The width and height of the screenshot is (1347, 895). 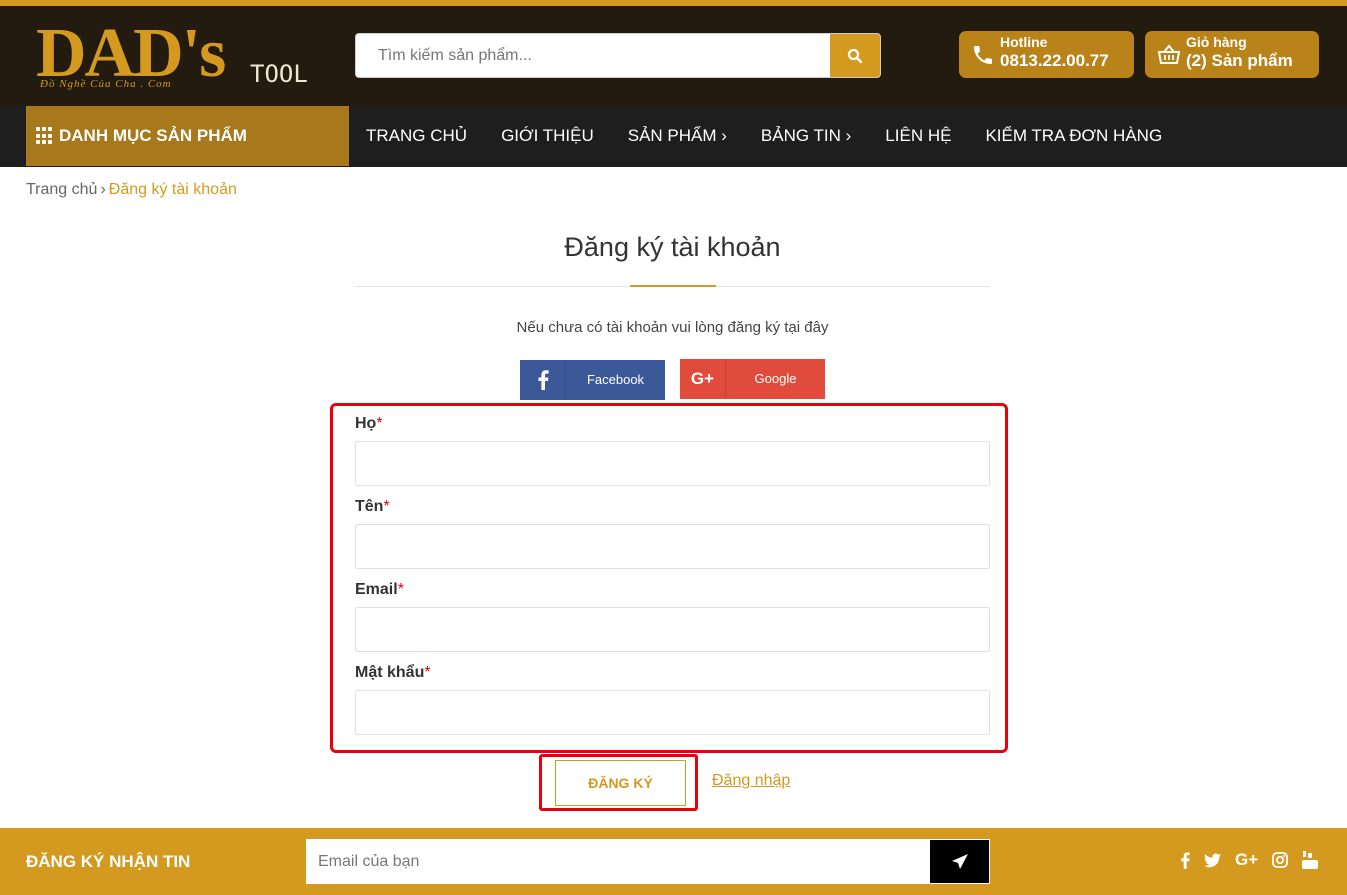 What do you see at coordinates (547, 136) in the screenshot?
I see `nav-item-about: GIỚI THIỆU` at bounding box center [547, 136].